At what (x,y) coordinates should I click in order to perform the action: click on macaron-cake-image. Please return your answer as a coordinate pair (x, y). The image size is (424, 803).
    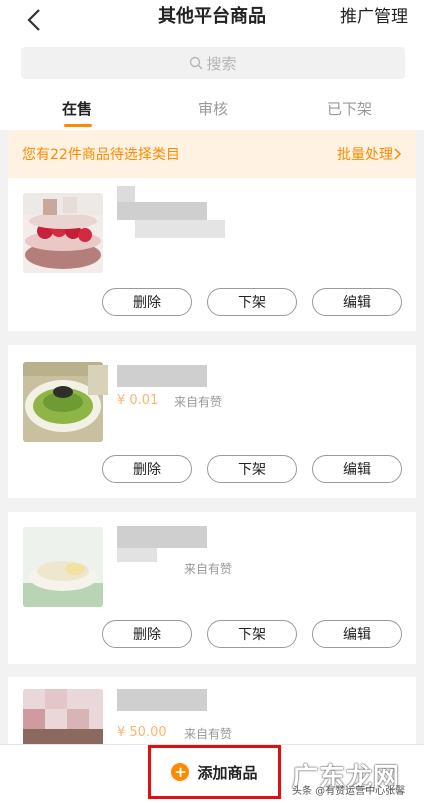
    Looking at the image, I should click on (63, 233).